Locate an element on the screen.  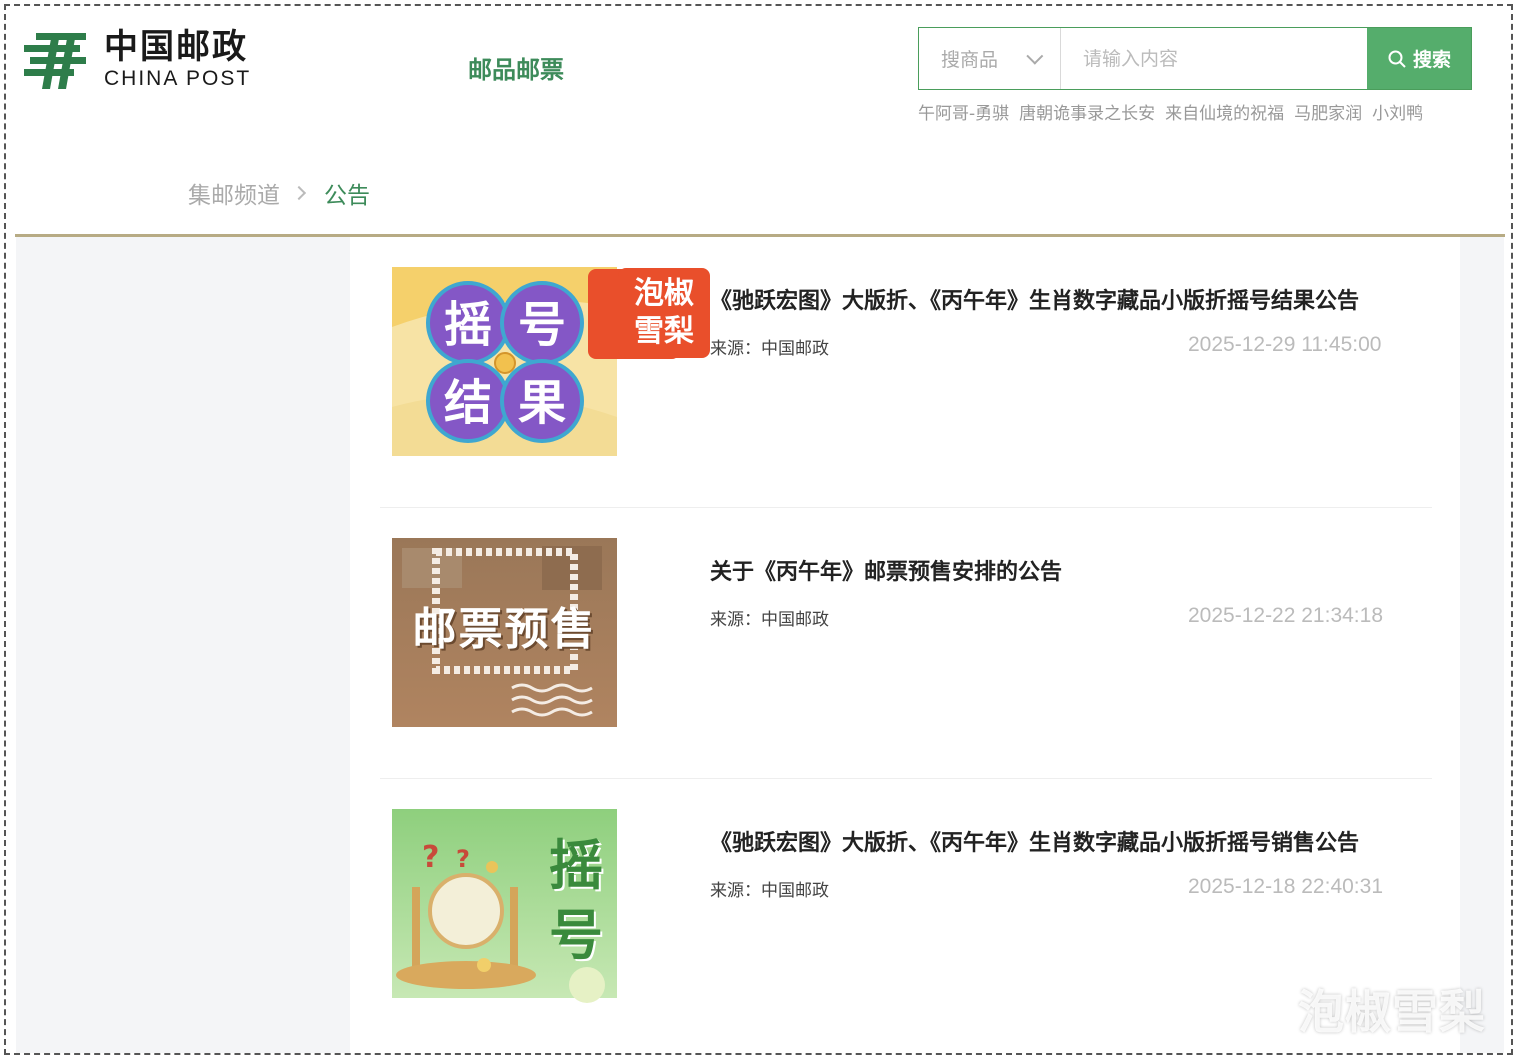
search-category-select: 搜商品 is located at coordinates (990, 58).